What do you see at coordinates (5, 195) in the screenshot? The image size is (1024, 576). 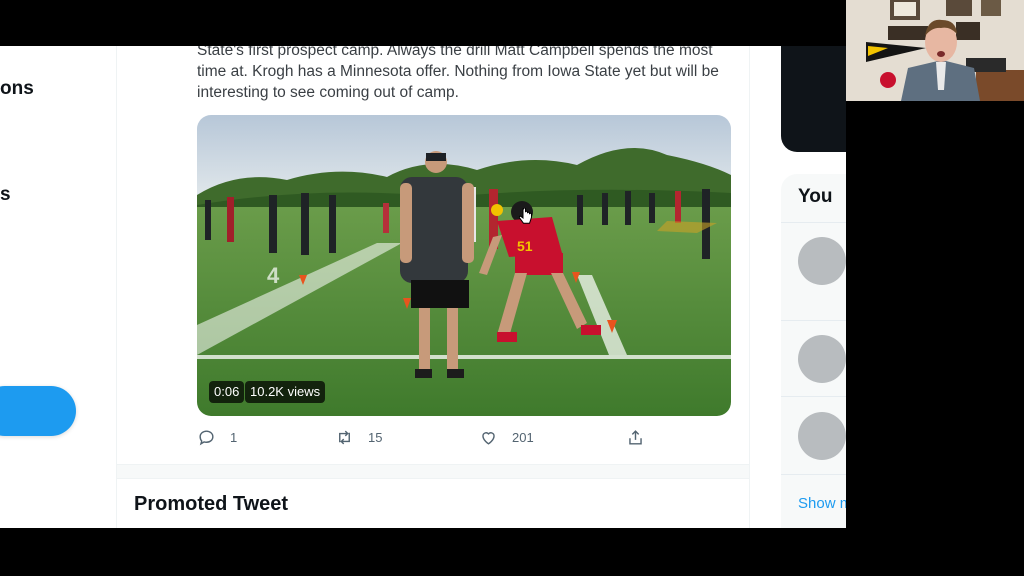 I see `nav-item-fragment: s` at bounding box center [5, 195].